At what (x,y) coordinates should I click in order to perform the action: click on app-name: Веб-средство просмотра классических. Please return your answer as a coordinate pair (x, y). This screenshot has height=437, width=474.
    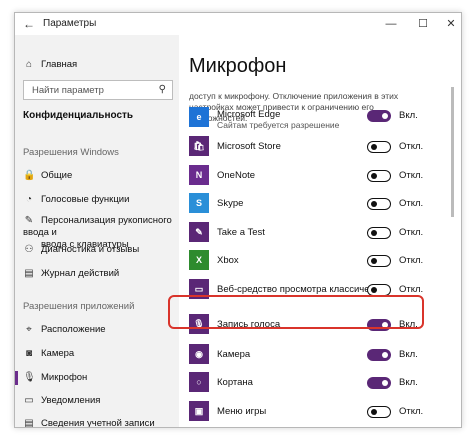
    Looking at the image, I should click on (303, 289).